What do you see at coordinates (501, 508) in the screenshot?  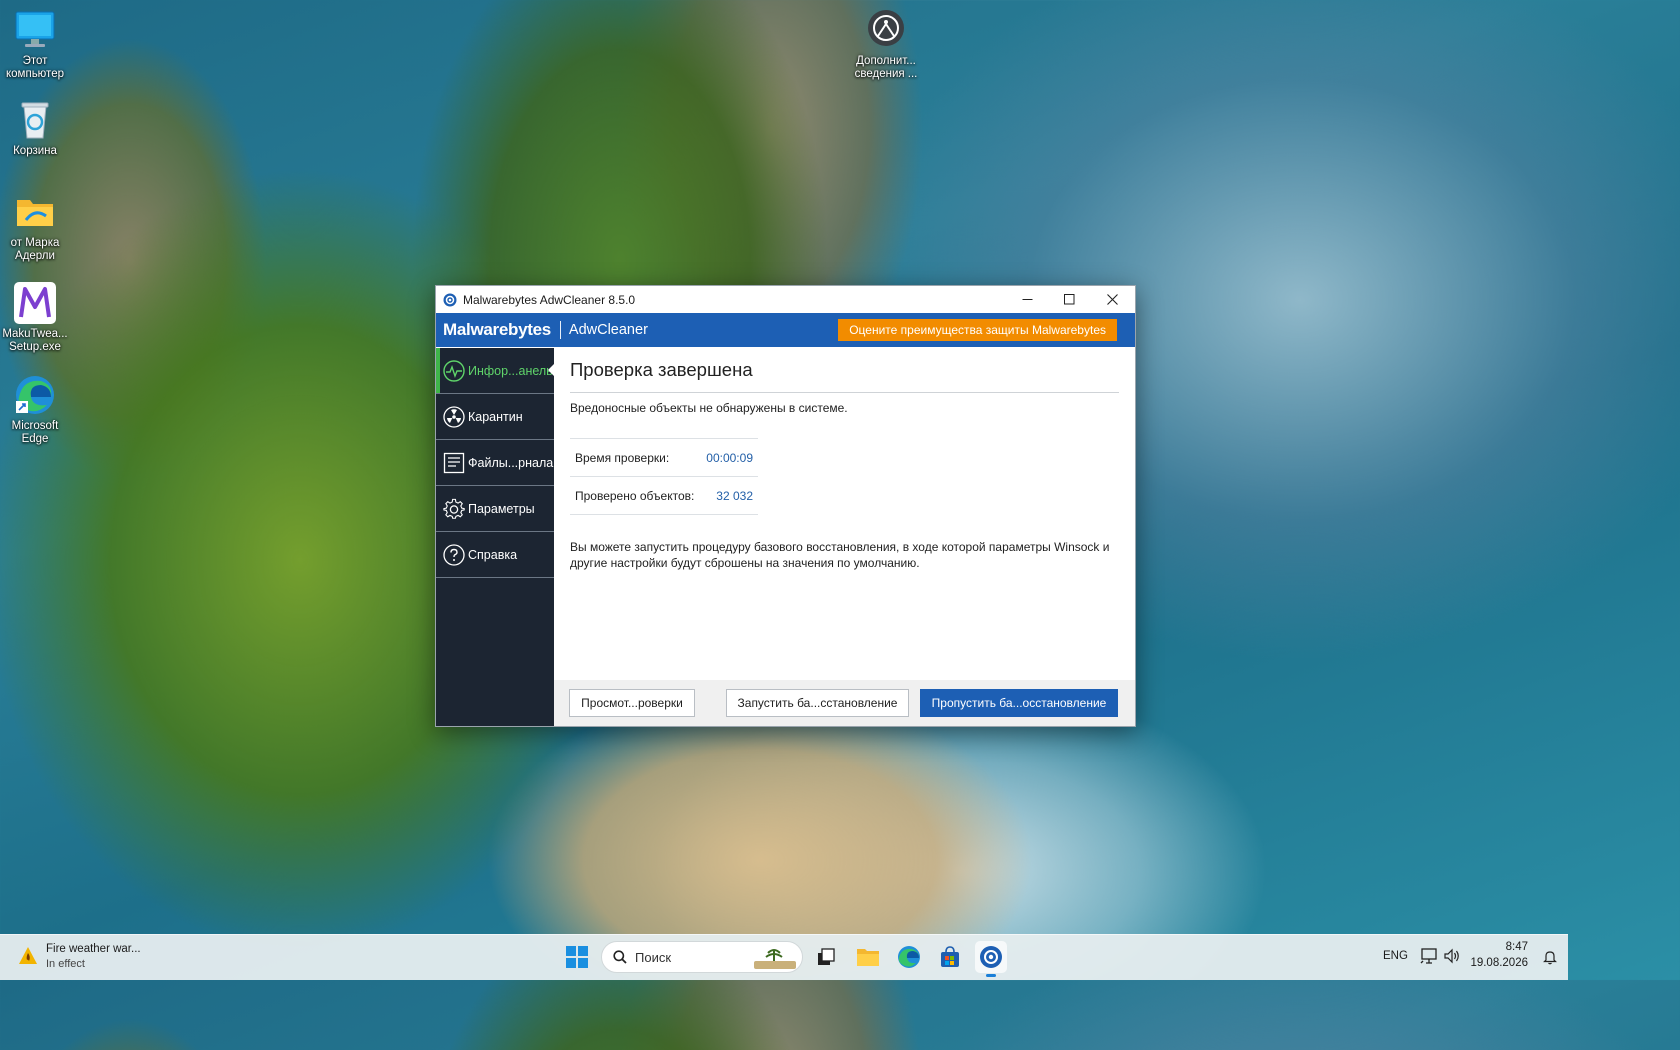 I see `sidebar-item-label: Параметры` at bounding box center [501, 508].